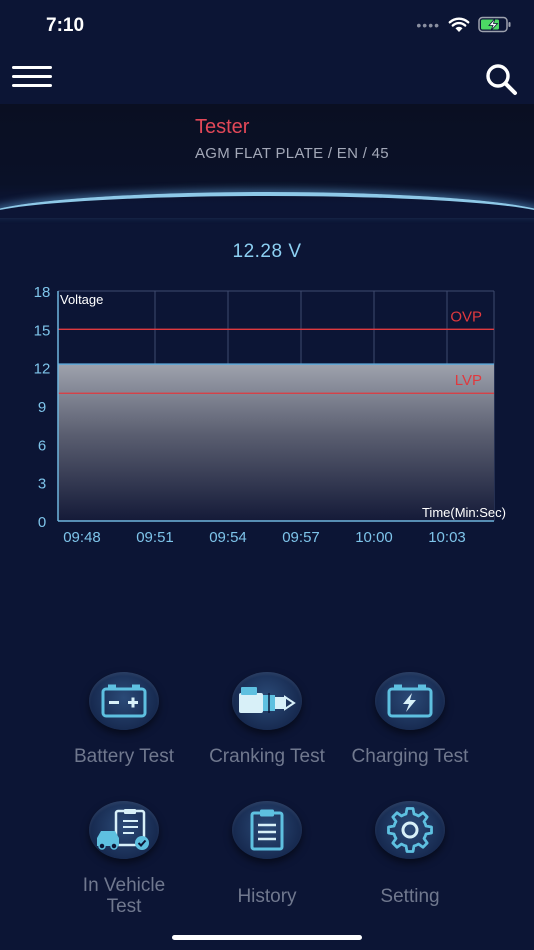 This screenshot has height=950, width=534. I want to click on signal-dots: ••••, so click(428, 24).